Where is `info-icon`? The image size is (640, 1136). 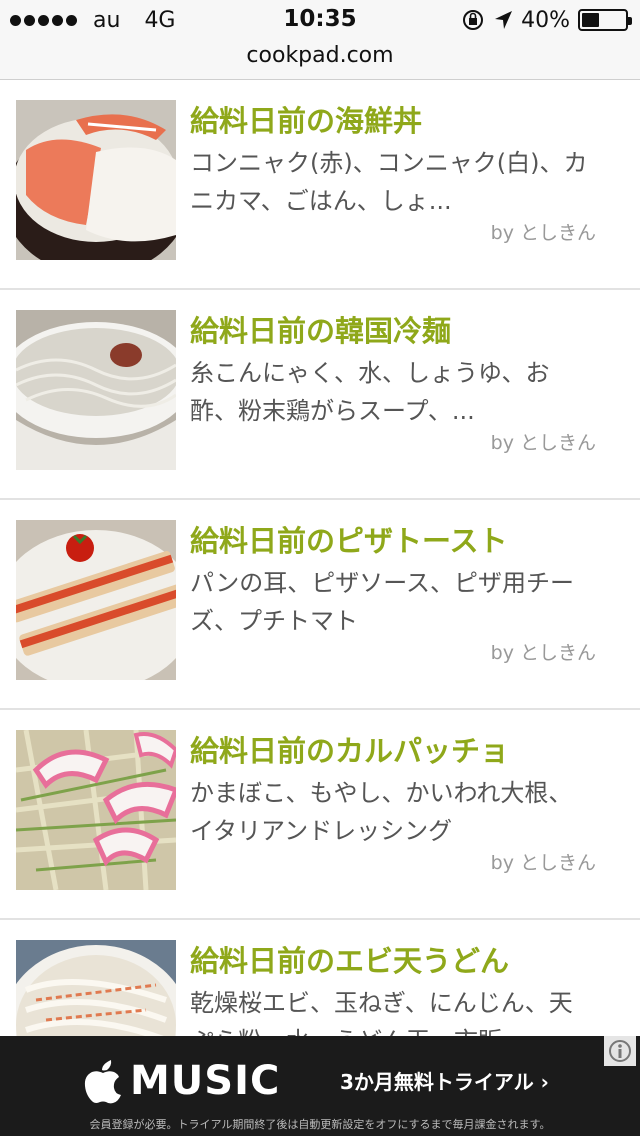
info-icon is located at coordinates (620, 1051).